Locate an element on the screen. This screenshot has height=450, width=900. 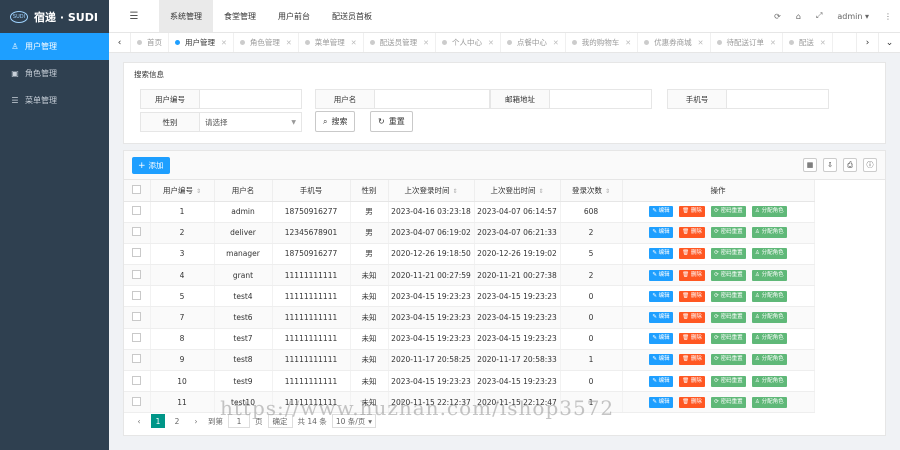
tab-scroll-left-icon: ‹ is located at coordinates (120, 42).